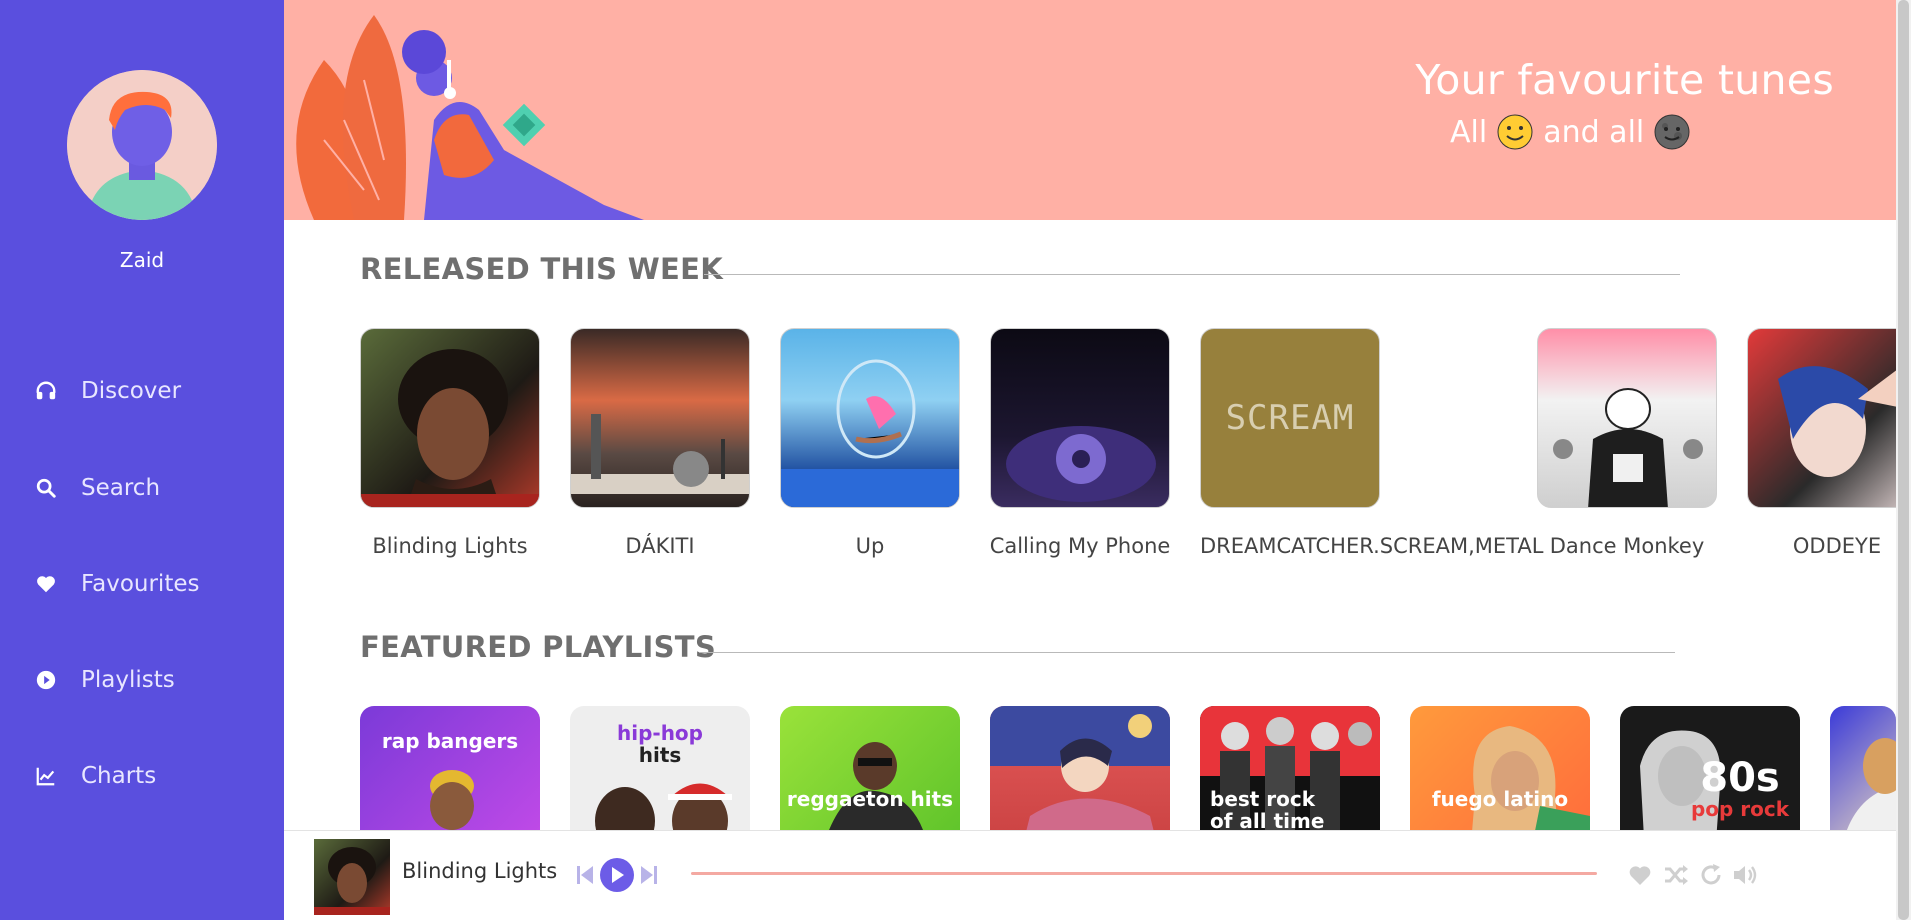 This screenshot has width=1911, height=920. What do you see at coordinates (1515, 132) in the screenshot?
I see `smiling-sun-emoji-icon` at bounding box center [1515, 132].